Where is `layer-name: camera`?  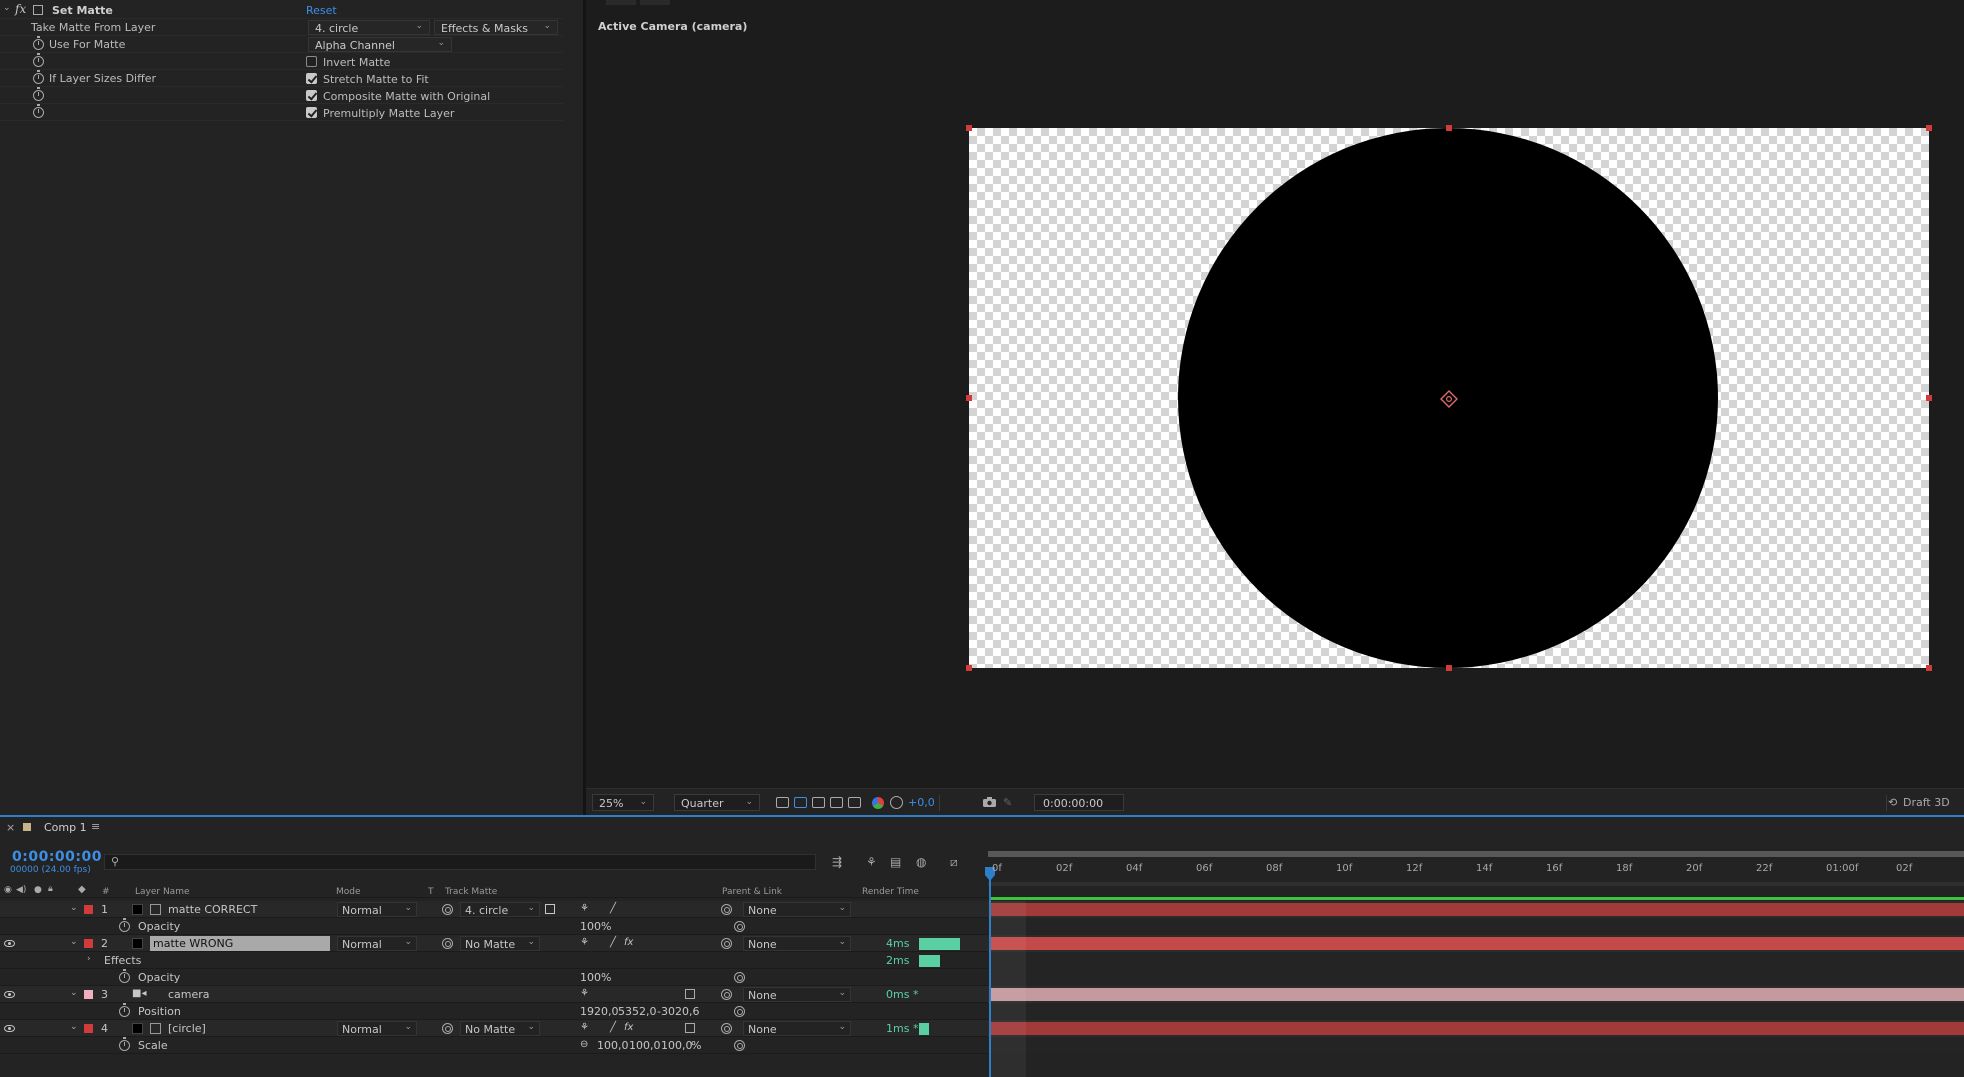 layer-name: camera is located at coordinates (189, 994).